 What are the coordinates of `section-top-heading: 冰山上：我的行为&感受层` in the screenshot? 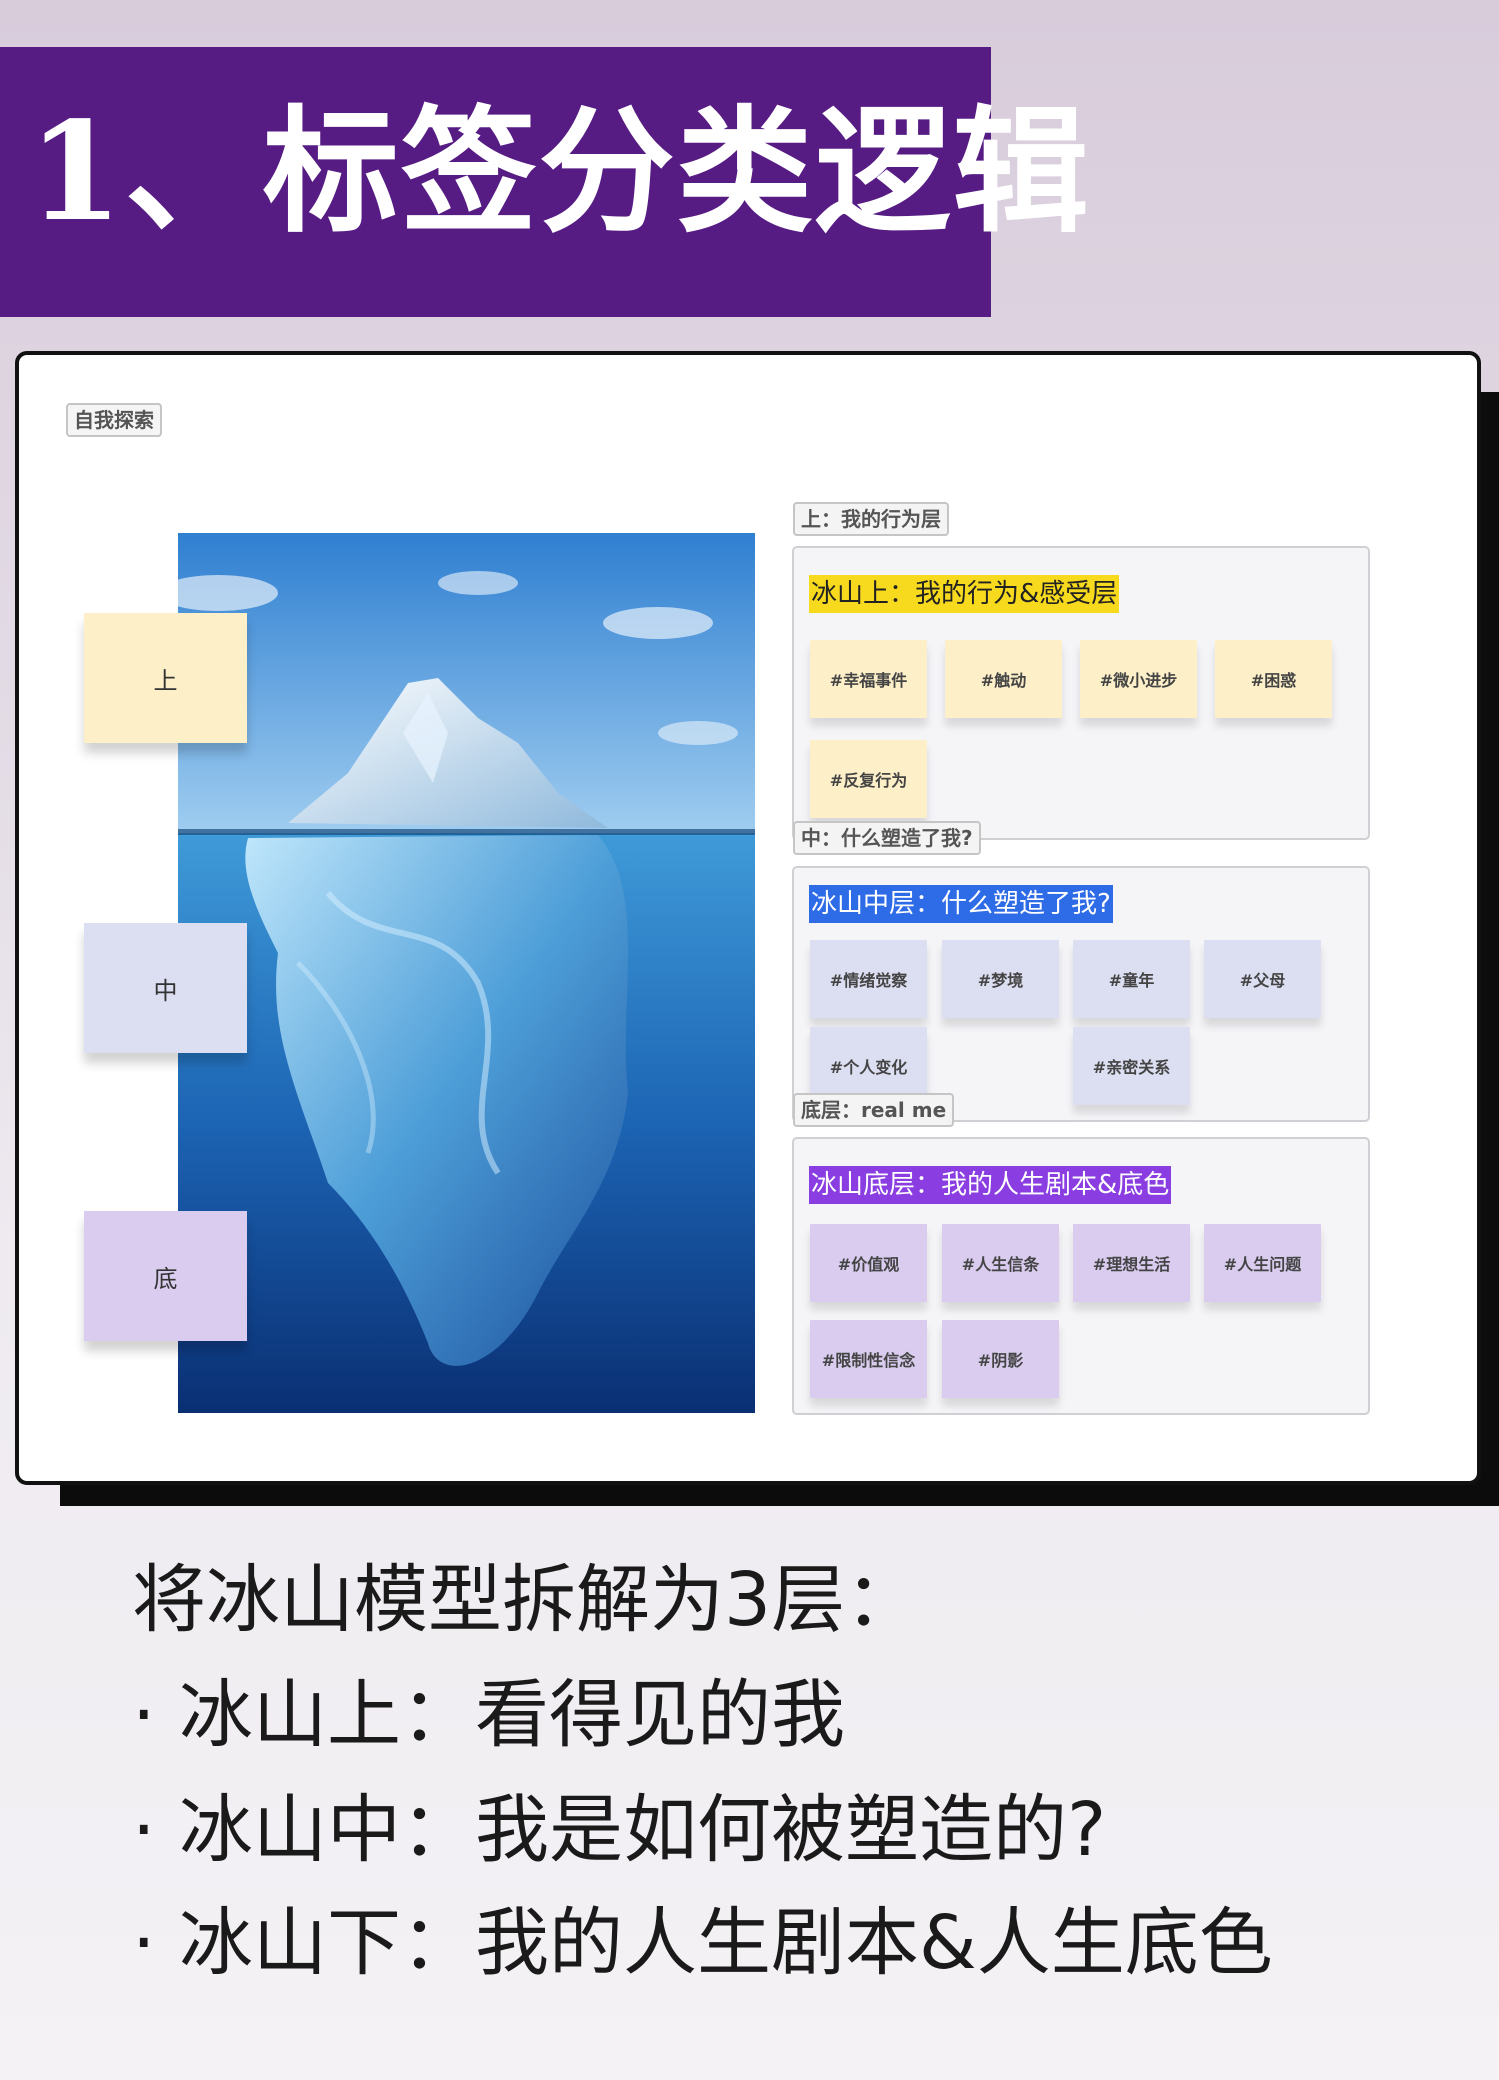 It's located at (964, 594).